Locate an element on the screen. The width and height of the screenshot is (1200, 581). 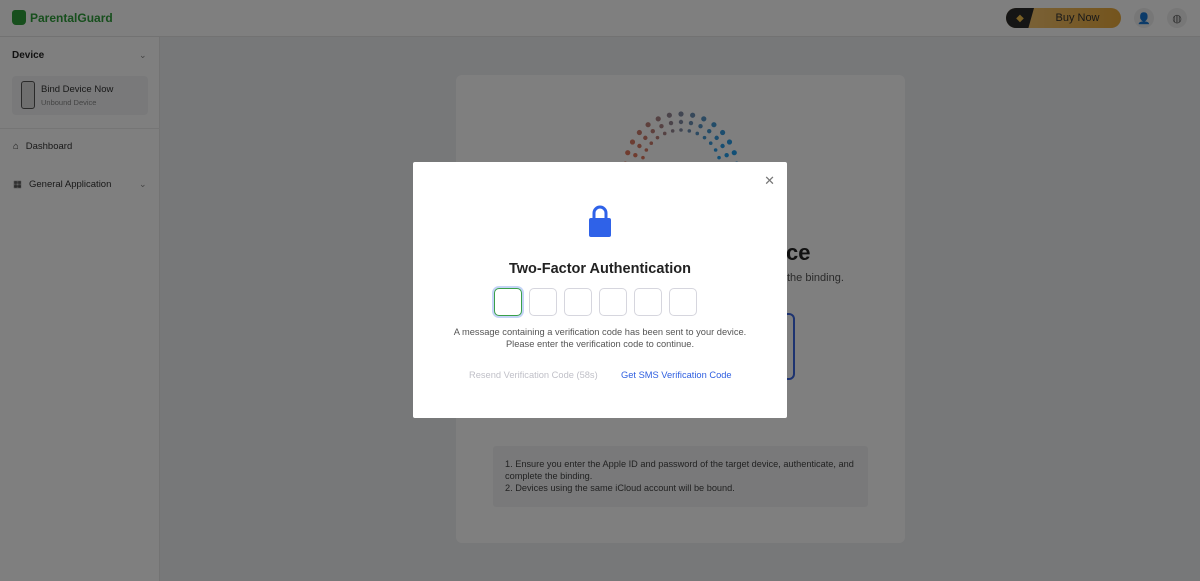
dialog-title: Two-Factor Authentication is located at coordinates (600, 269).